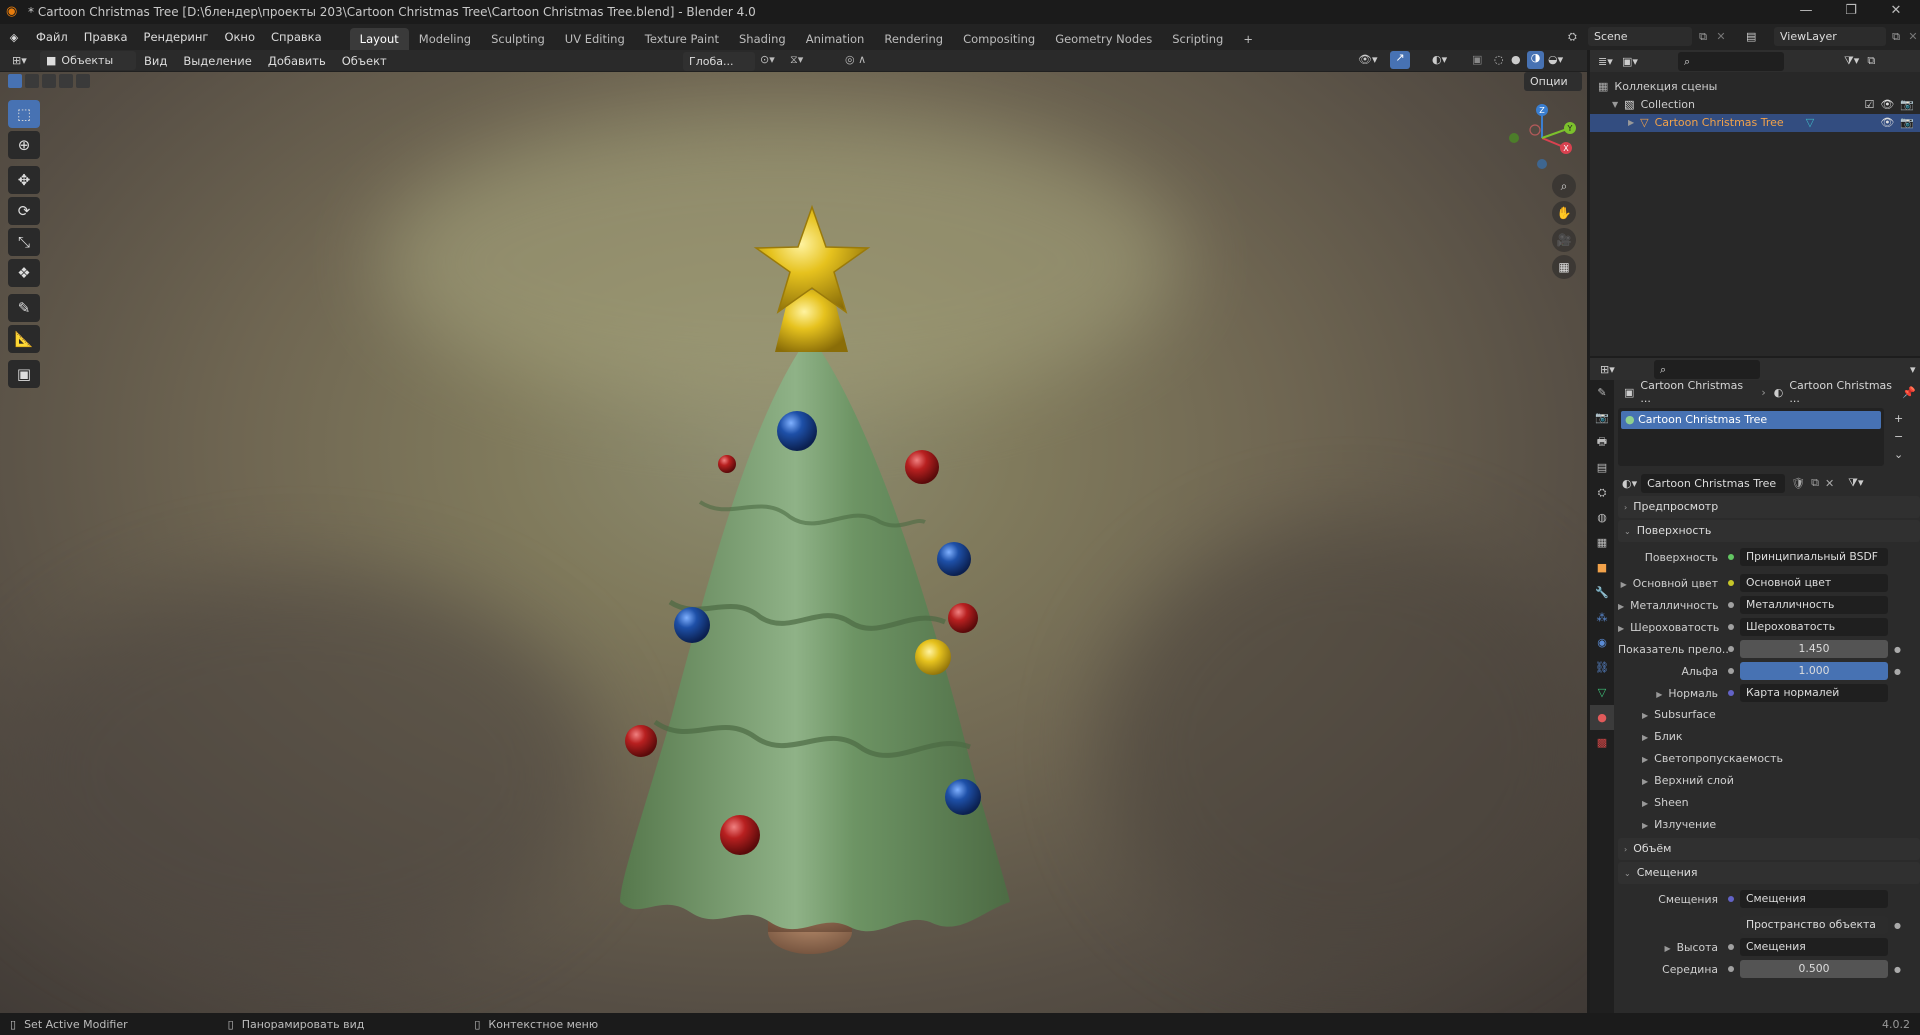  What do you see at coordinates (1602, 492) in the screenshot?
I see `scene-tab-icon: ⛭` at bounding box center [1602, 492].